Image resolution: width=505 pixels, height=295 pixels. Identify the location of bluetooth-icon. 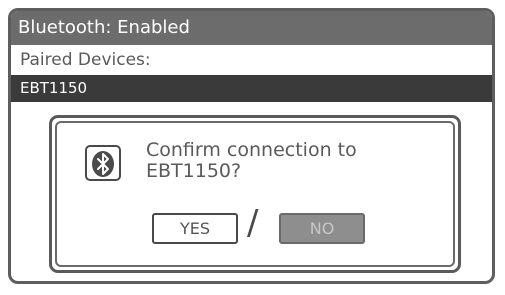
(103, 163).